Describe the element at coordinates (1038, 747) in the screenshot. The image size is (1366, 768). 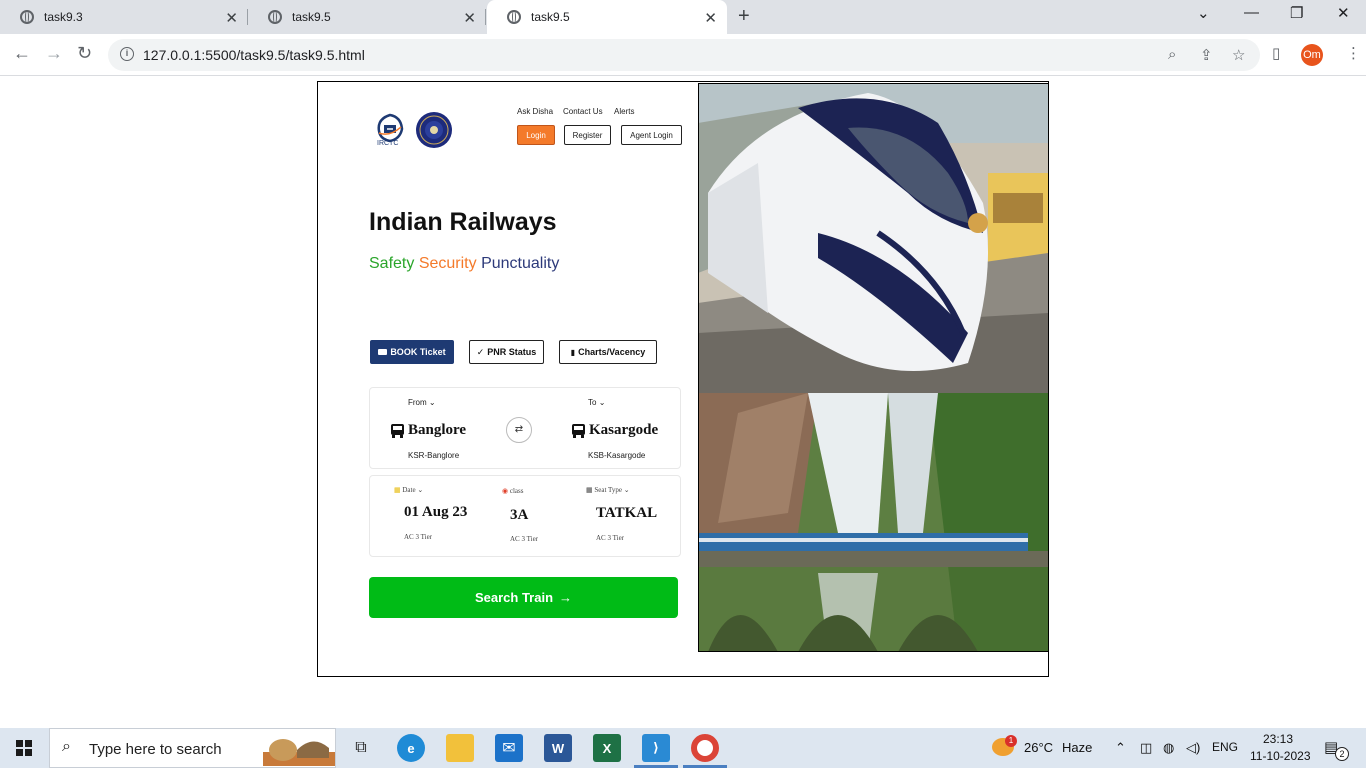
I see `weather-temp: 26°C` at that location.